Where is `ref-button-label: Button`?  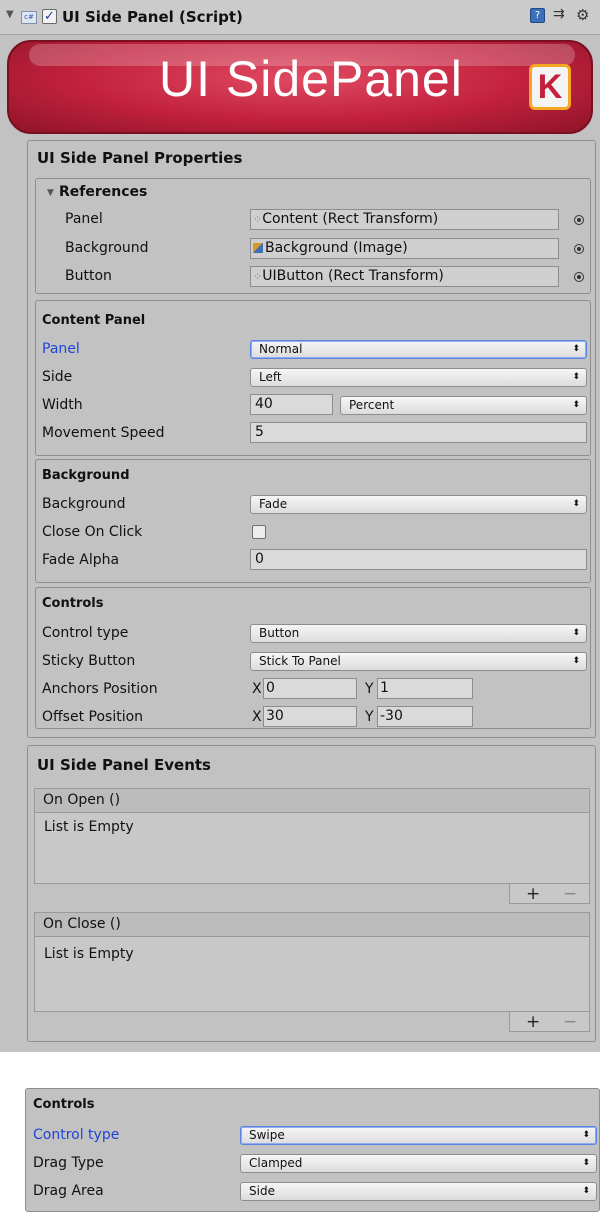 ref-button-label: Button is located at coordinates (88, 276).